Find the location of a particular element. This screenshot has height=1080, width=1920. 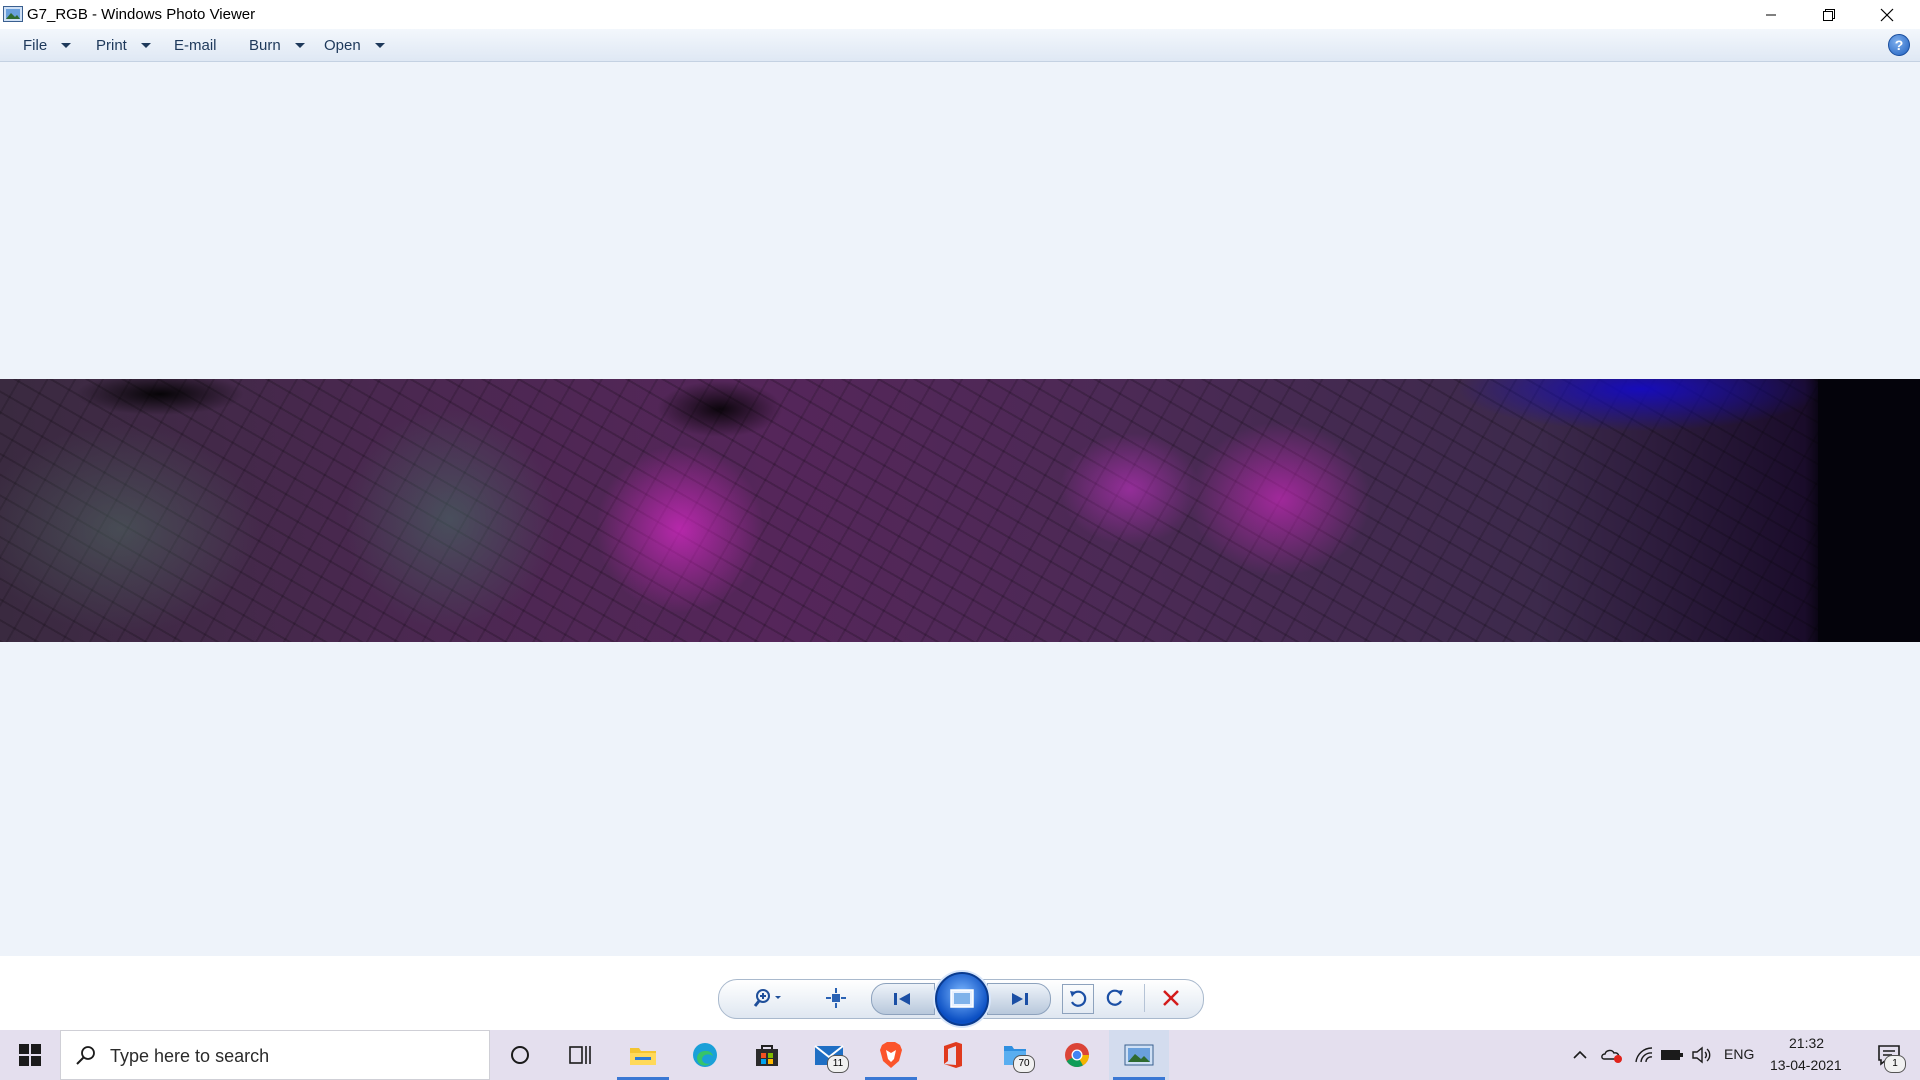

zoom-button is located at coordinates (769, 998).